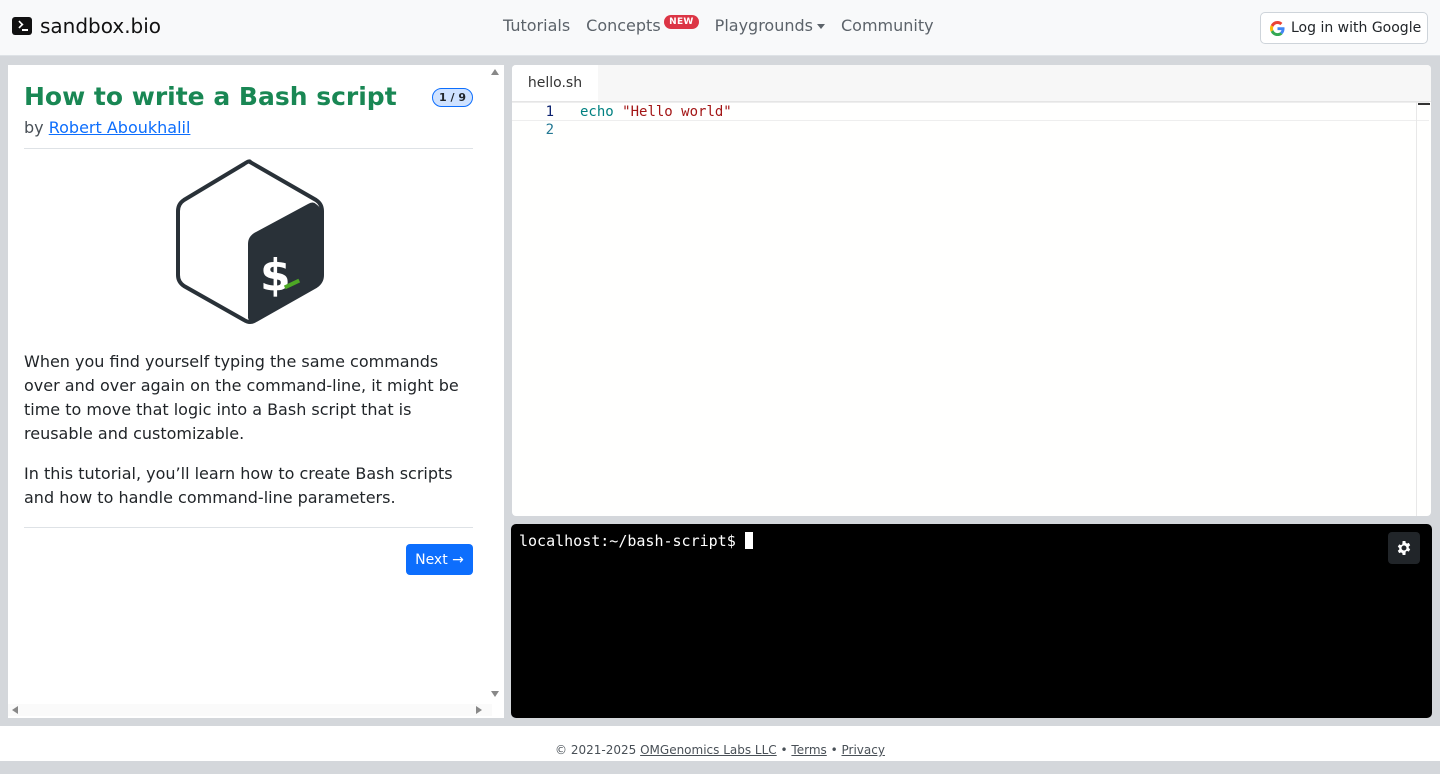 The height and width of the screenshot is (774, 1440). Describe the element at coordinates (708, 750) in the screenshot. I see `company-link: OMGenomics Labs LLC` at that location.